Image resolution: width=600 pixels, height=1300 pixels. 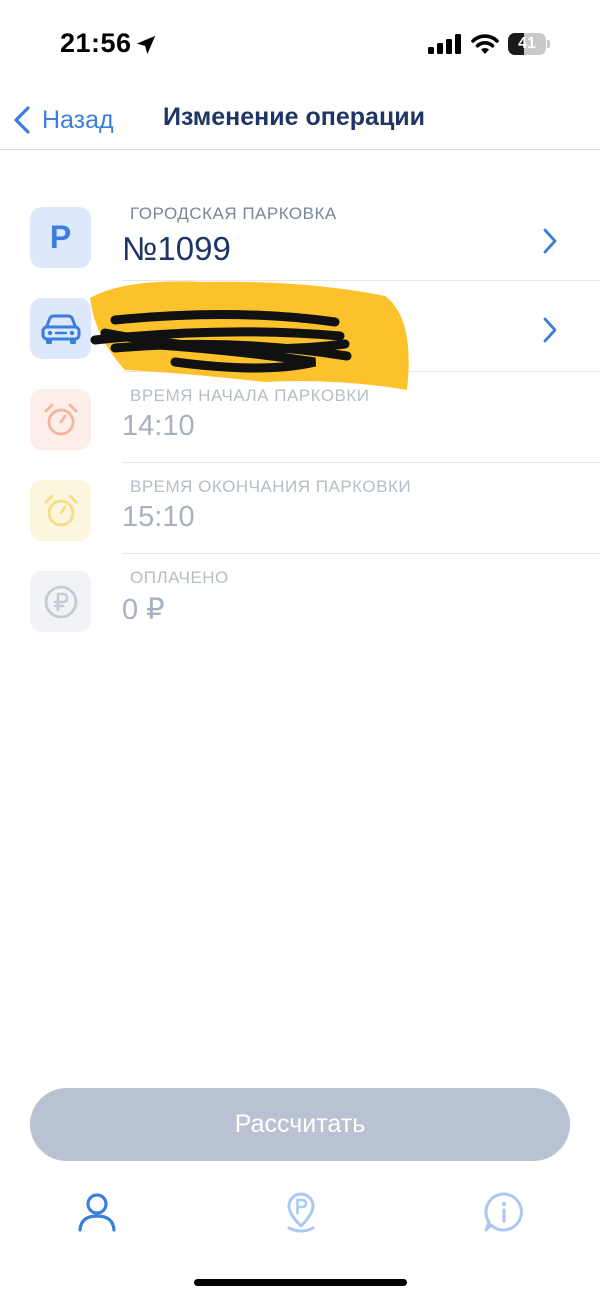 I want to click on paid-value: 0 ₽, so click(x=143, y=610).